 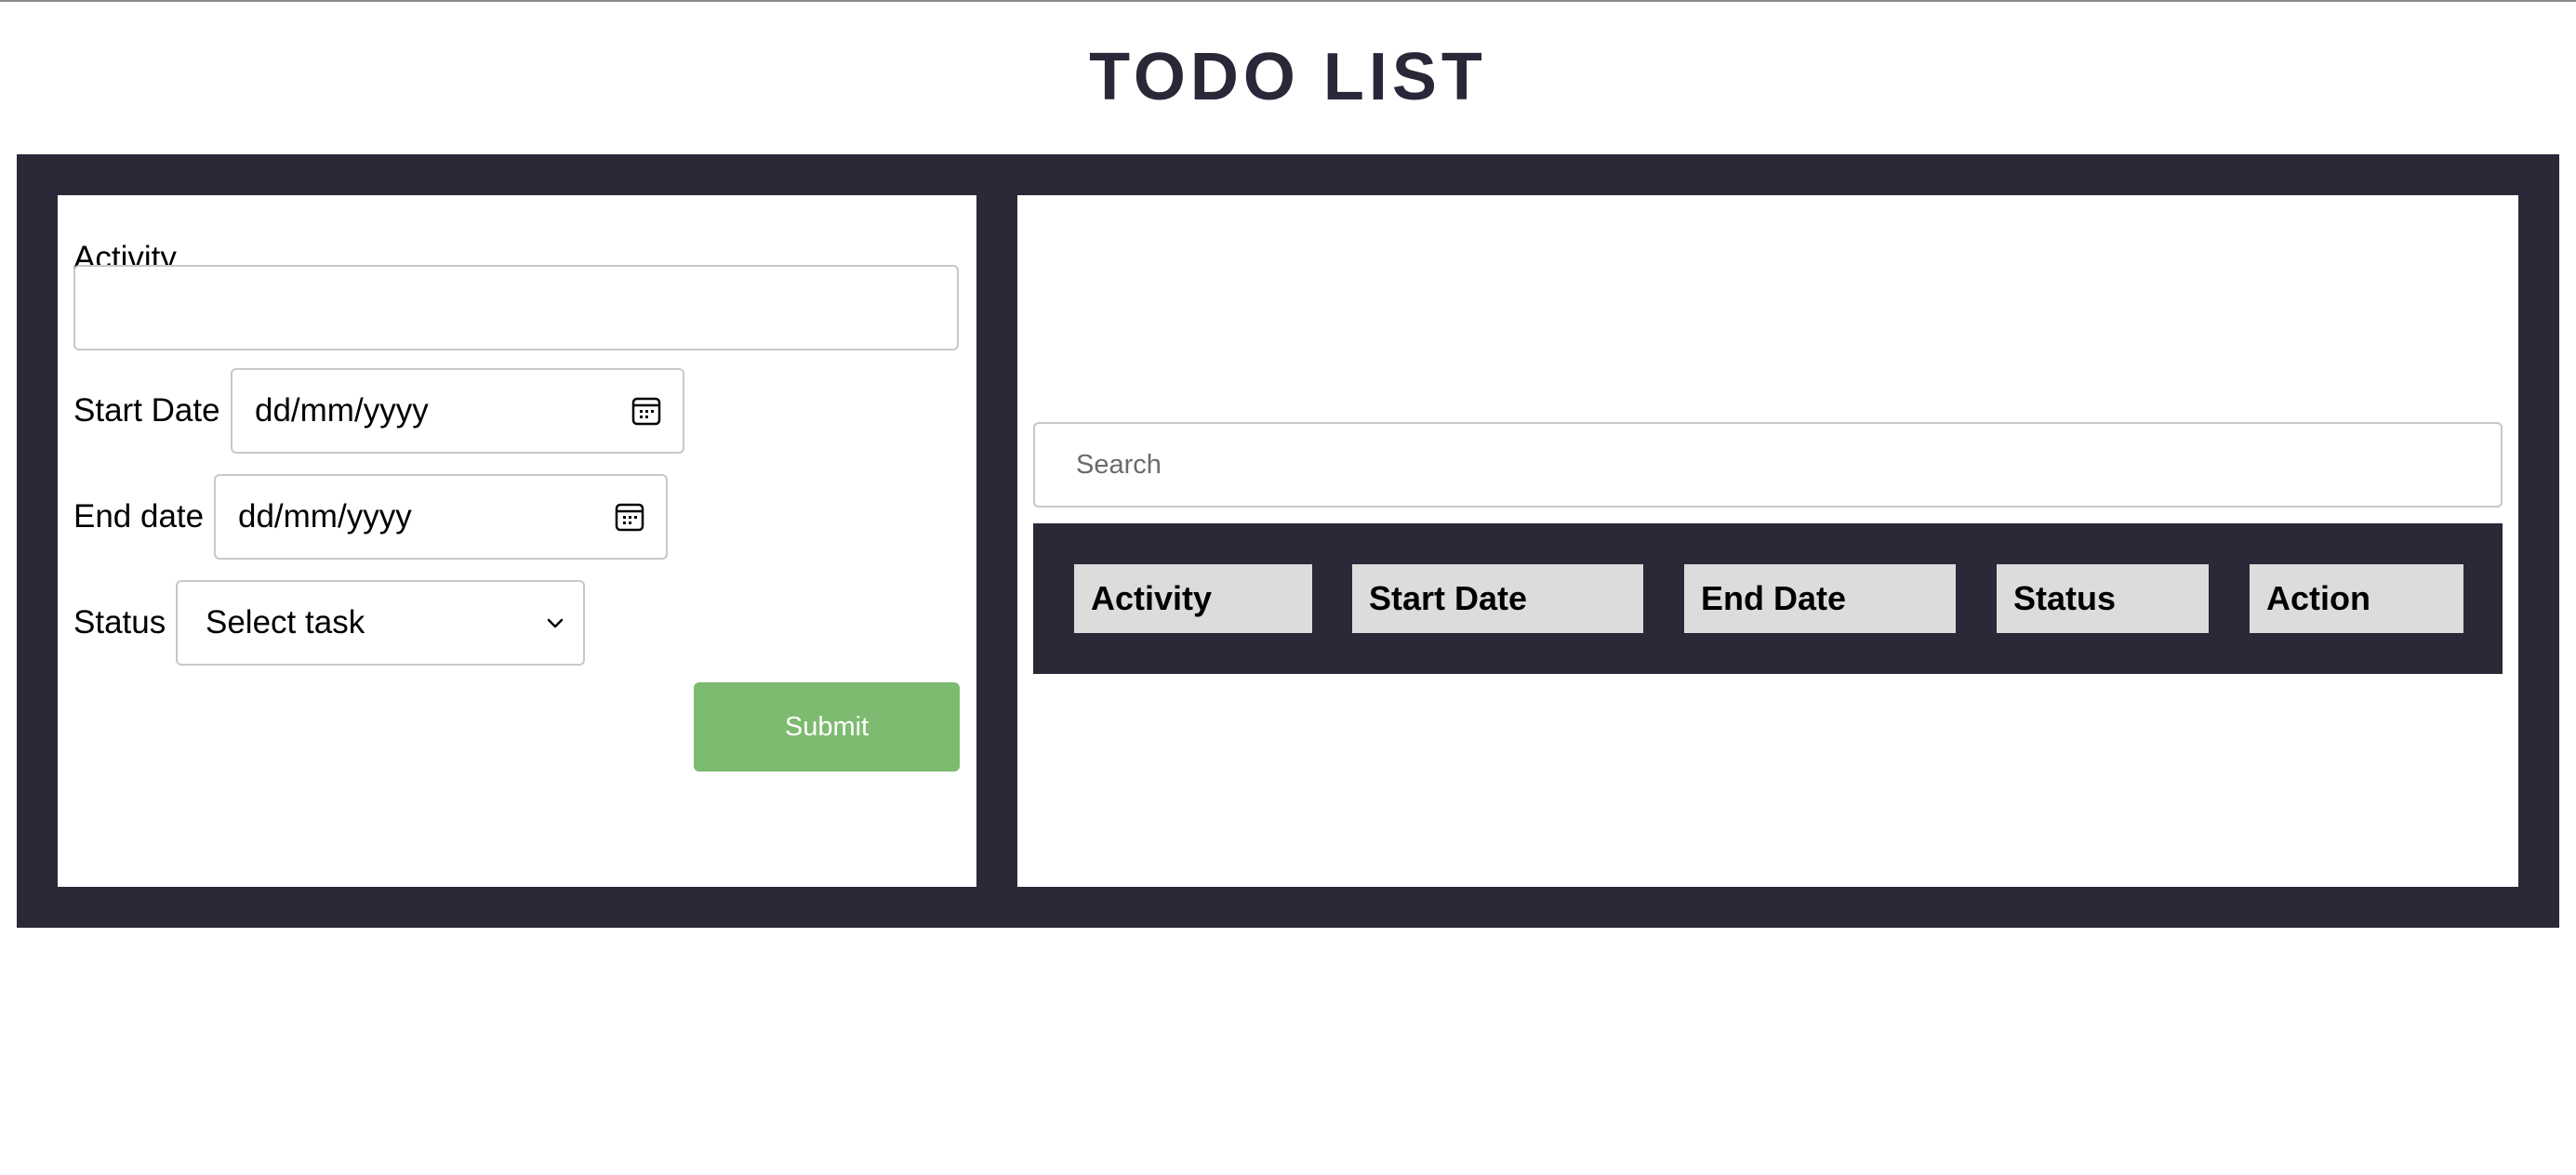 What do you see at coordinates (1288, 77) in the screenshot?
I see `page-title: TODO LIST` at bounding box center [1288, 77].